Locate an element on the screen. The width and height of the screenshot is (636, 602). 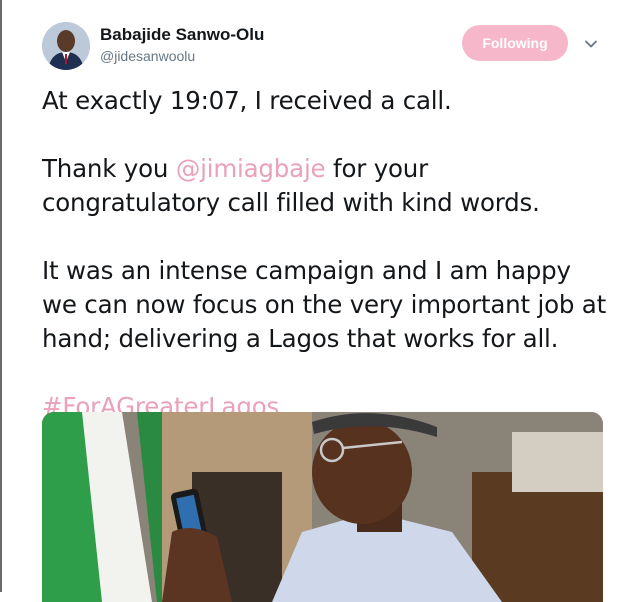
user-handle: @jidesanwoolu is located at coordinates (182, 56).